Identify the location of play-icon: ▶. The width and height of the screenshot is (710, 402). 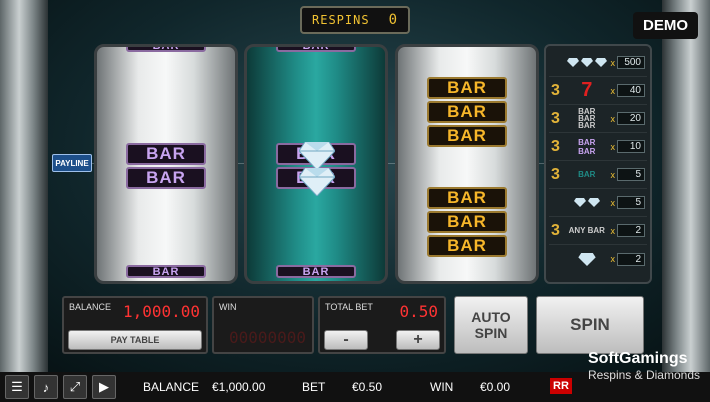
(104, 387).